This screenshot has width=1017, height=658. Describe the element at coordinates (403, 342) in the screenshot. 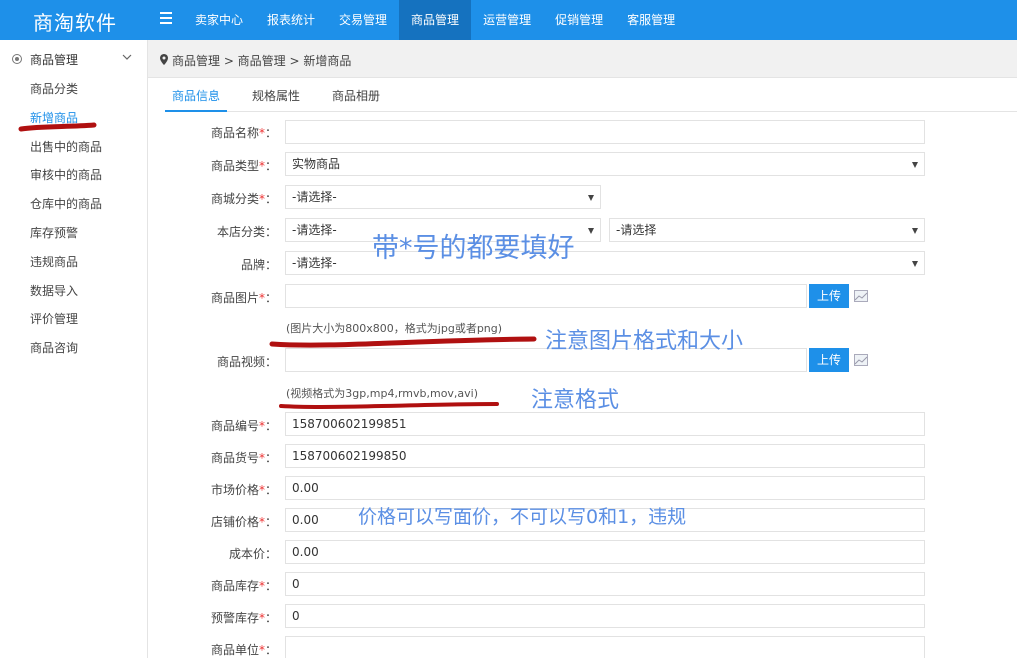

I see `red-underline-image-hint` at that location.